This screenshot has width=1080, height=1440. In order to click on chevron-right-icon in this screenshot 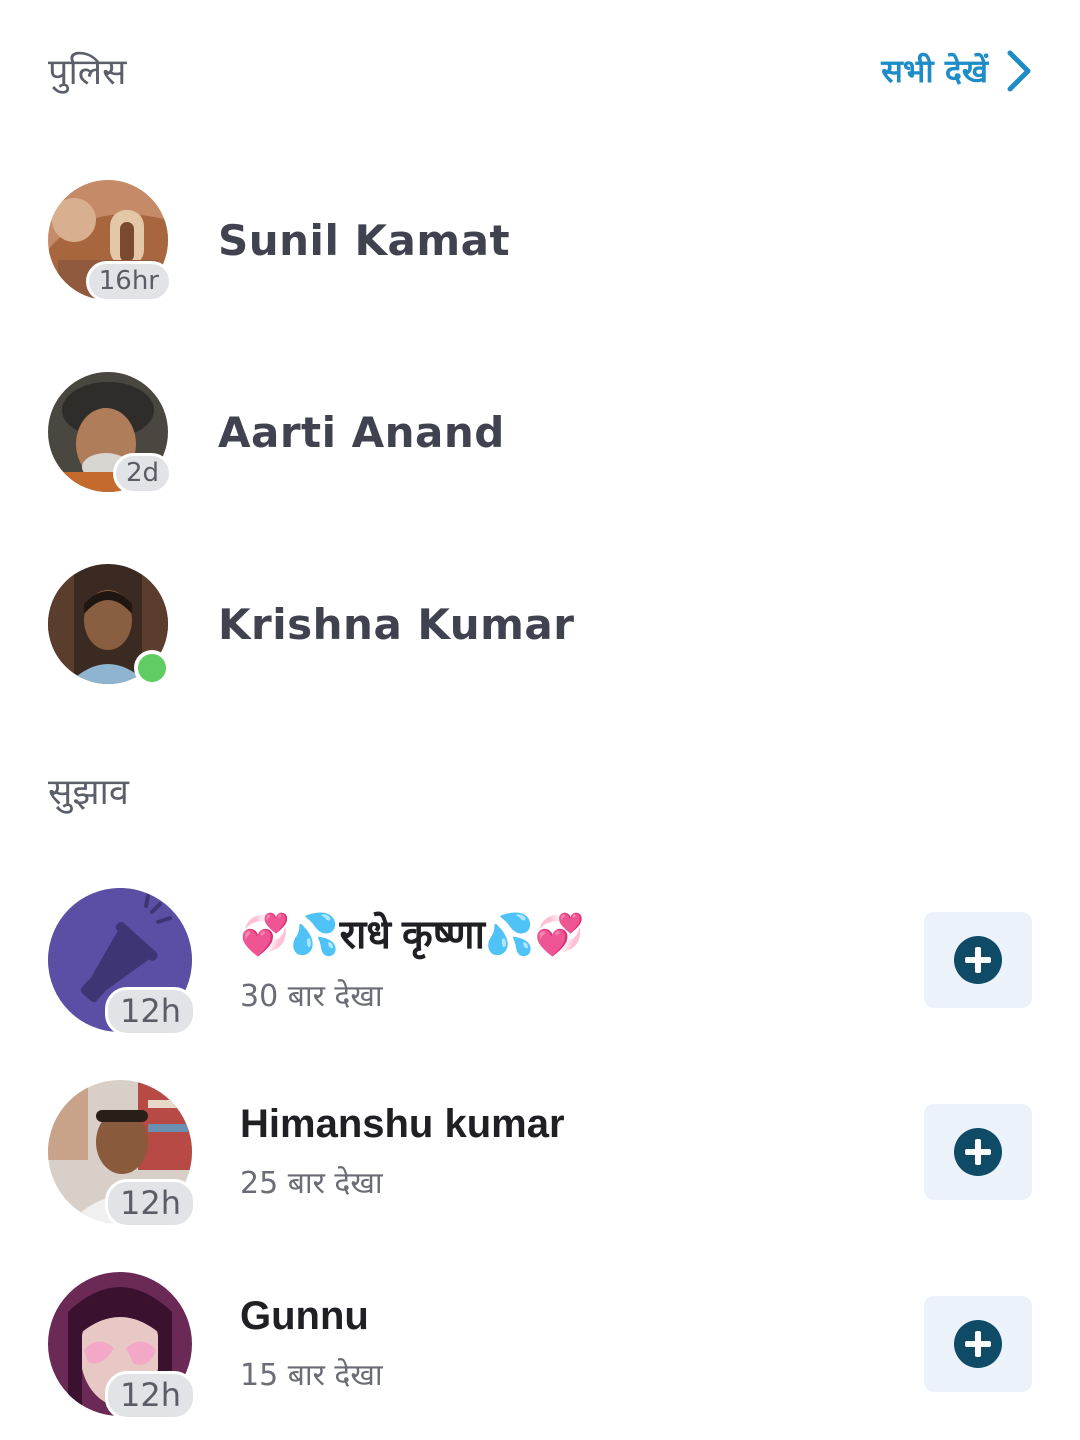, I will do `click(1019, 71)`.